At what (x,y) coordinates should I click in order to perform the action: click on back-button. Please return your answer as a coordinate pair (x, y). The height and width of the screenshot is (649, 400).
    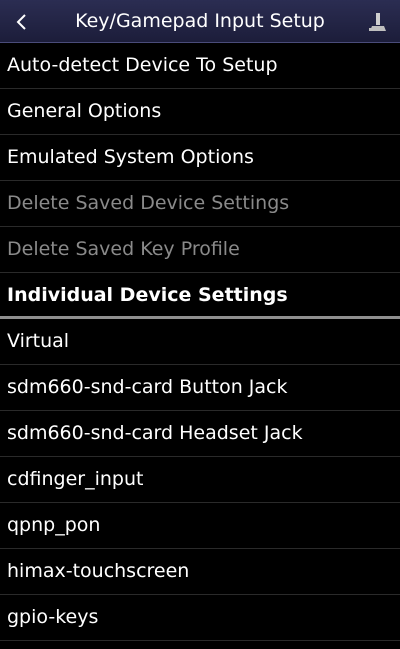
    Looking at the image, I should click on (22, 21).